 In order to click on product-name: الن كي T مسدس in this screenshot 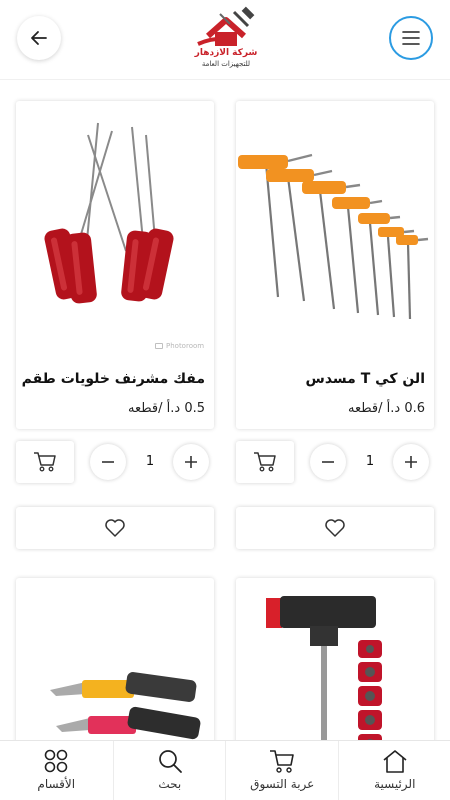, I will do `click(365, 379)`.